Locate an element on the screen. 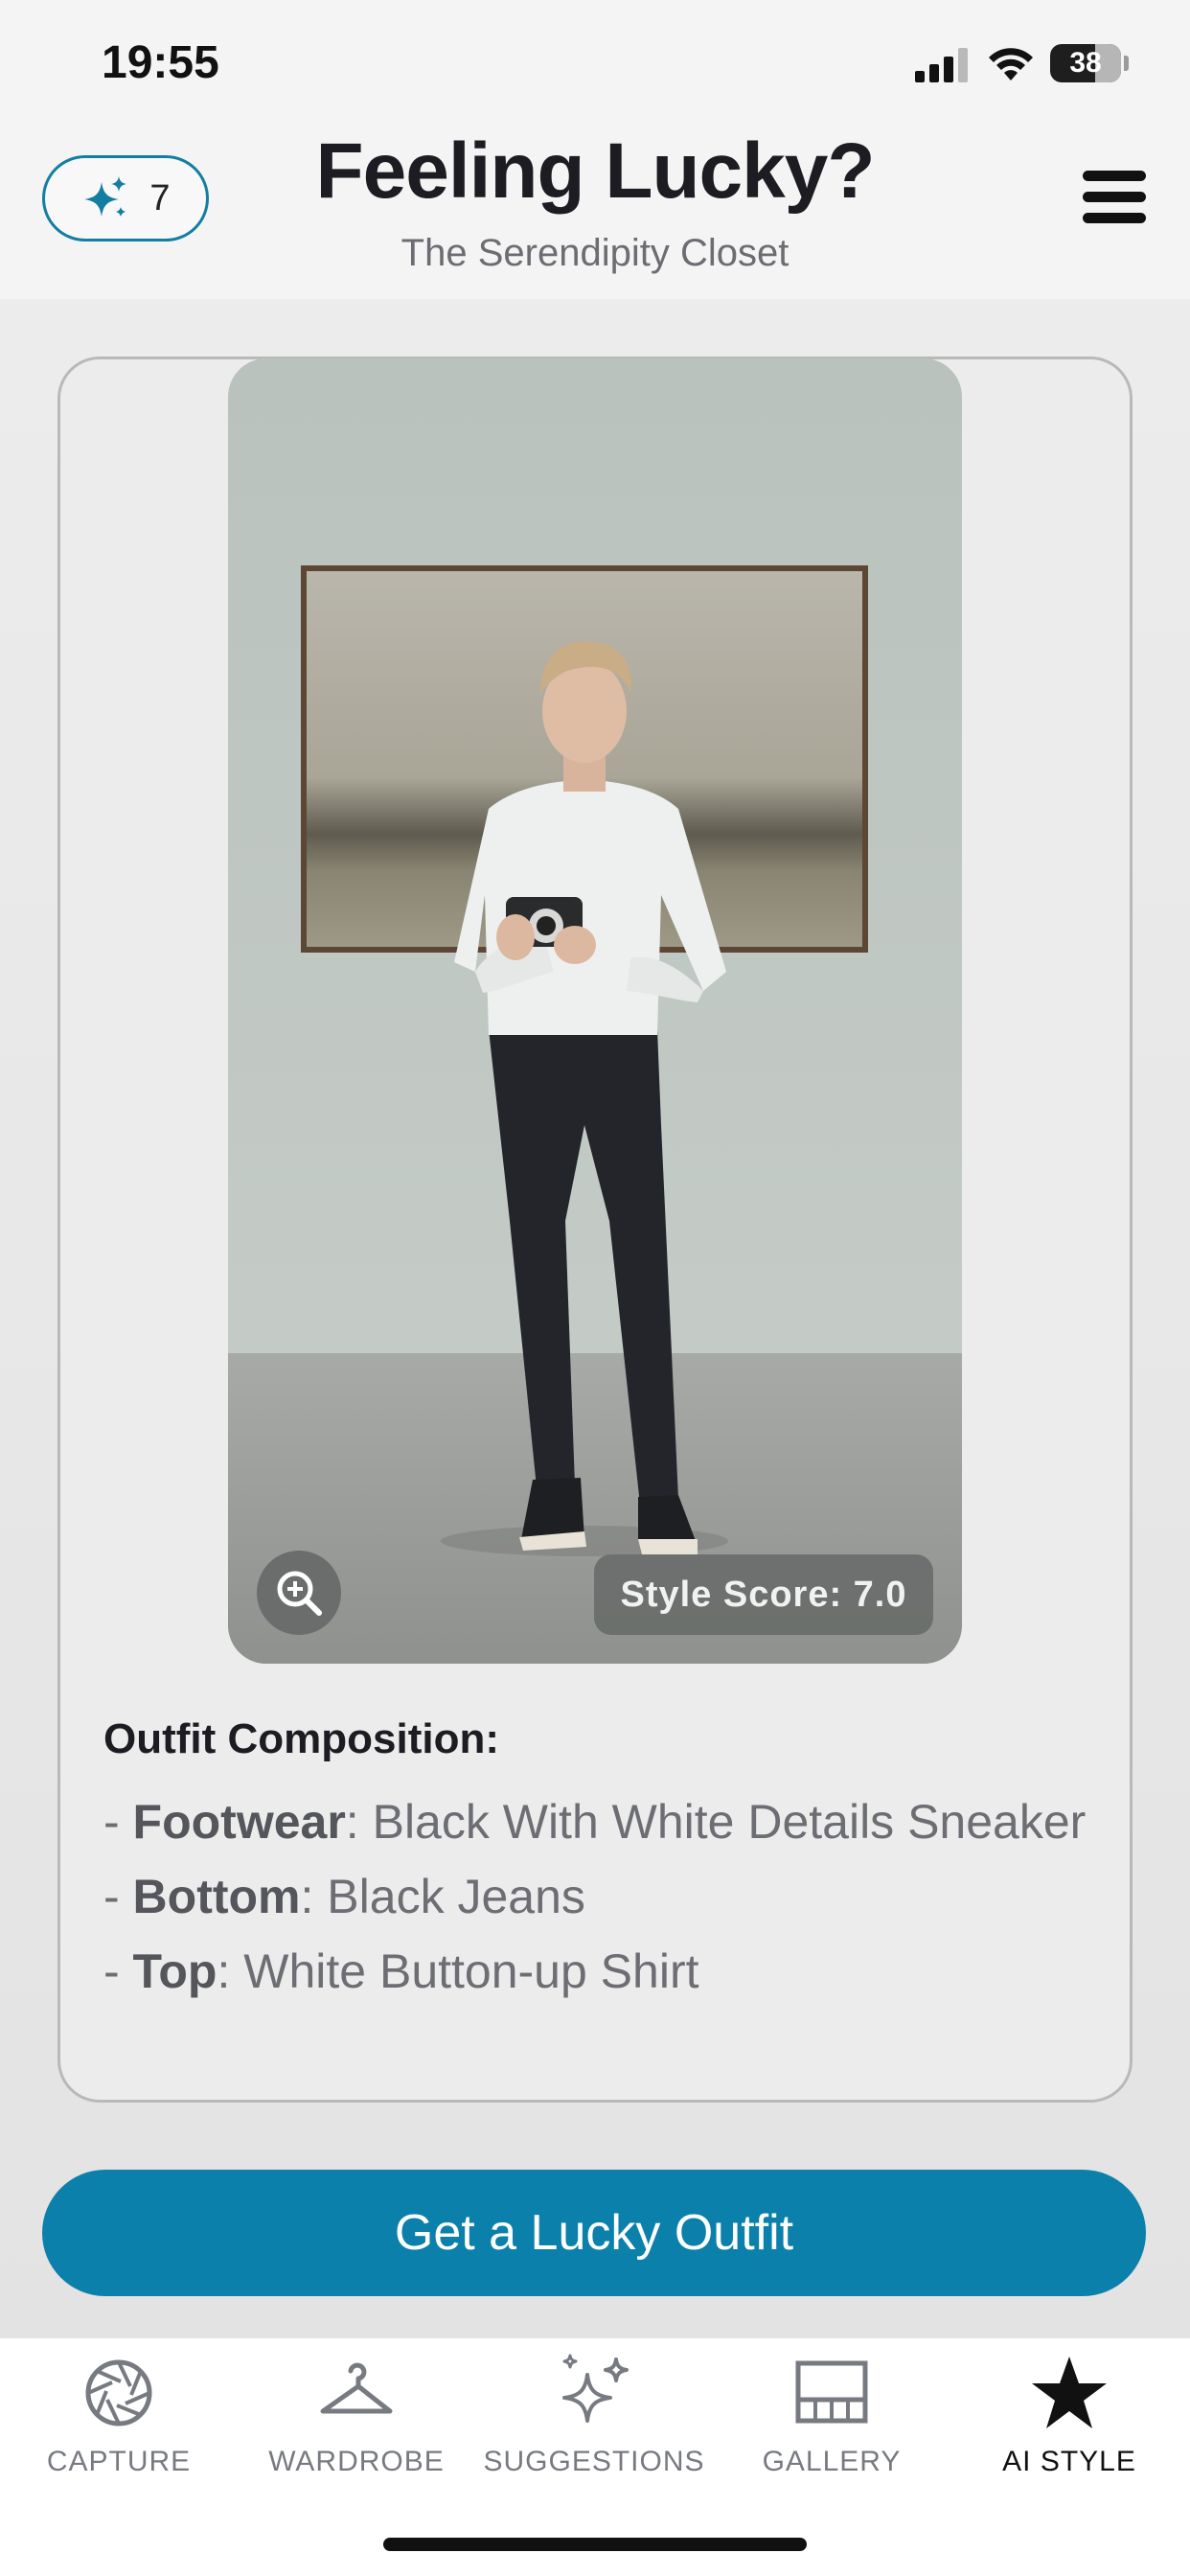 The height and width of the screenshot is (2576, 1190). composition-item: - Top: White Button-up Shirt is located at coordinates (401, 1972).